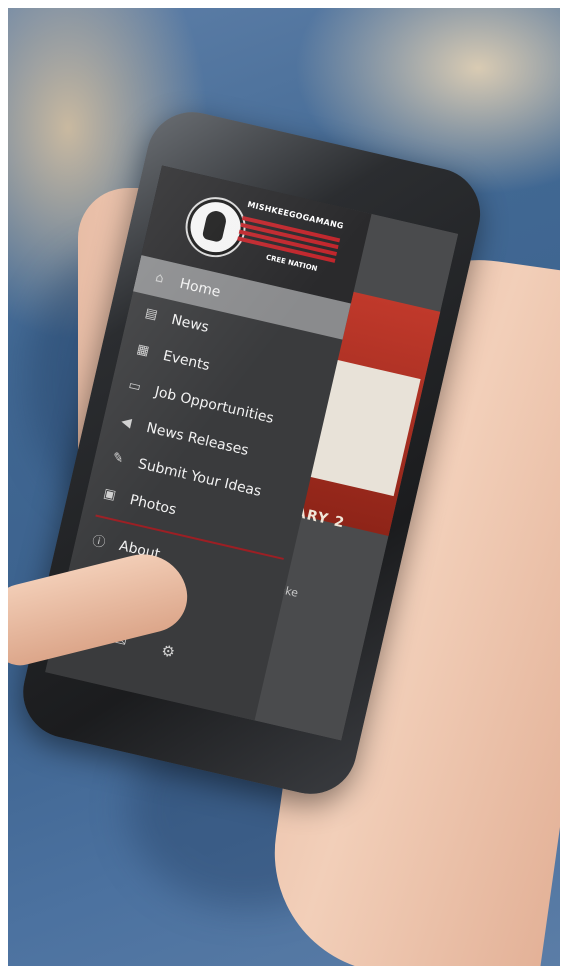 The image size is (566, 973). I want to click on newspaper-icon: ▤, so click(151, 314).